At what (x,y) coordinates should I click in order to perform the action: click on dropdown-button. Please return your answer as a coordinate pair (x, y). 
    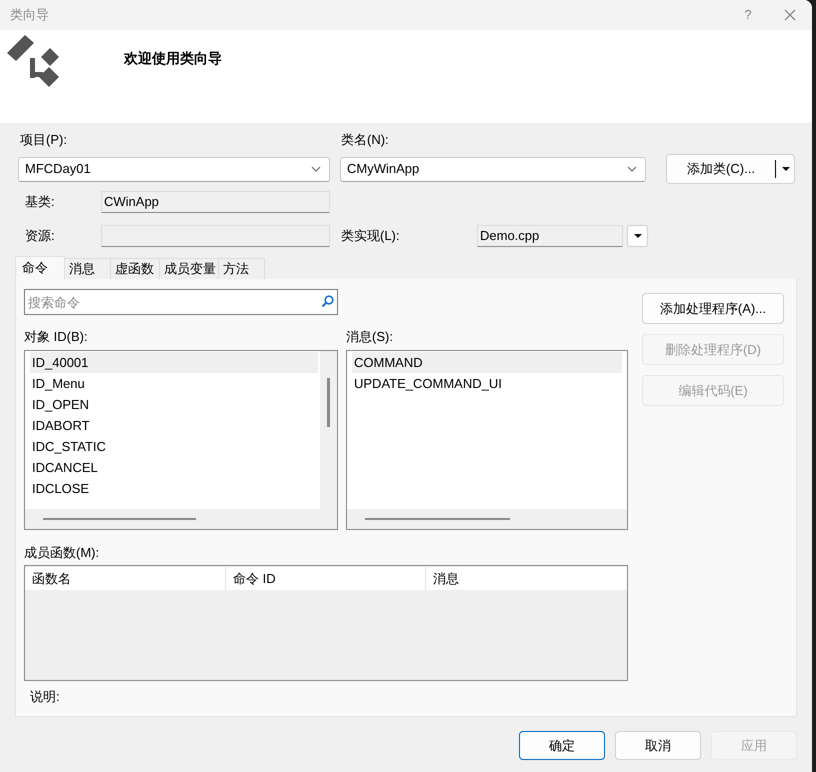
    Looking at the image, I should click on (637, 236).